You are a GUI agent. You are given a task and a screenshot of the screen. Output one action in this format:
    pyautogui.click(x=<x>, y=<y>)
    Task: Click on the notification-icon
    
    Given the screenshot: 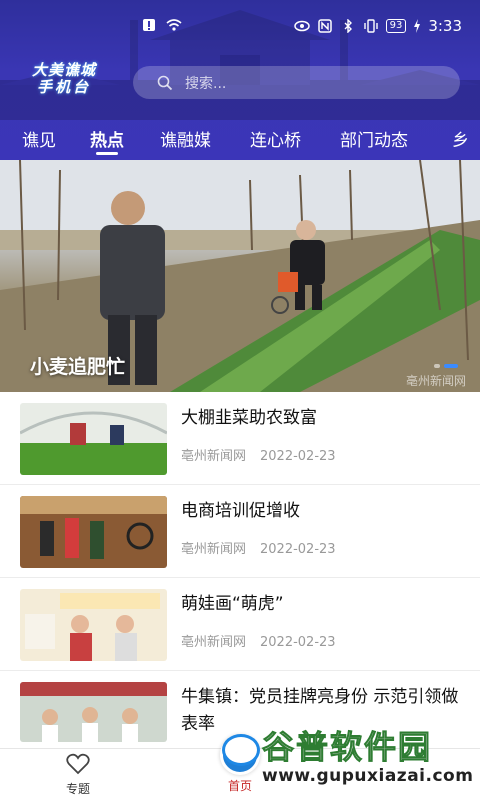 What is the action you would take?
    pyautogui.click(x=149, y=25)
    